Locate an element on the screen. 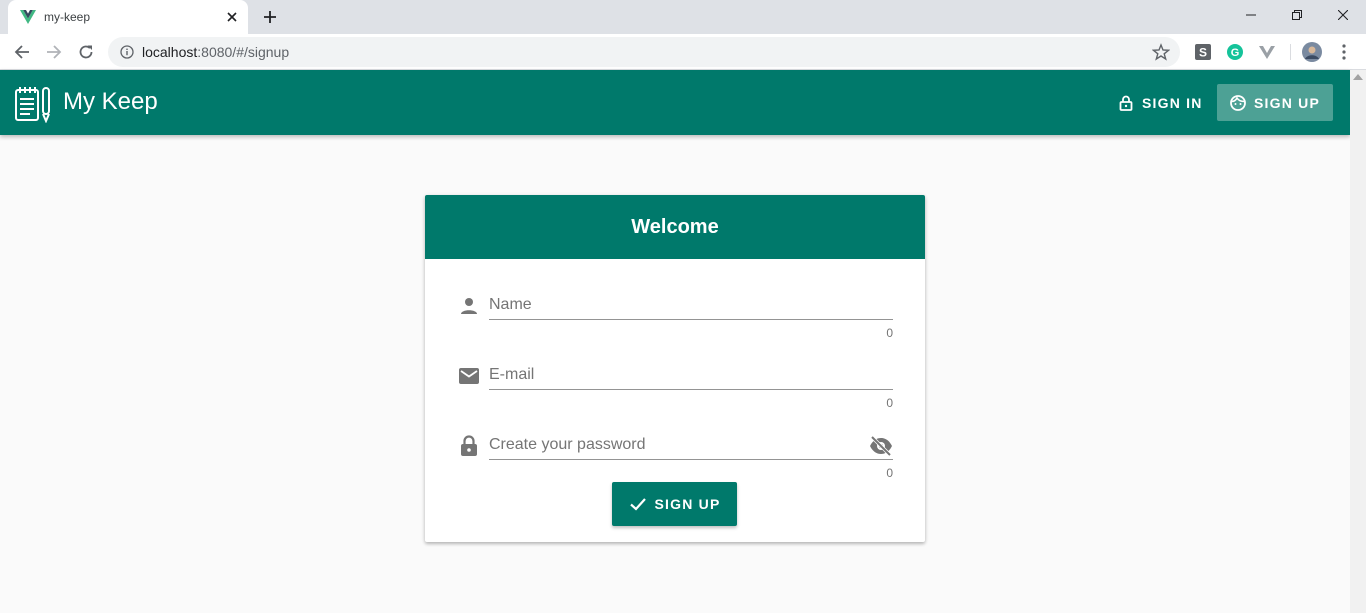 This screenshot has width=1366, height=613. url-host: localhost is located at coordinates (170, 52).